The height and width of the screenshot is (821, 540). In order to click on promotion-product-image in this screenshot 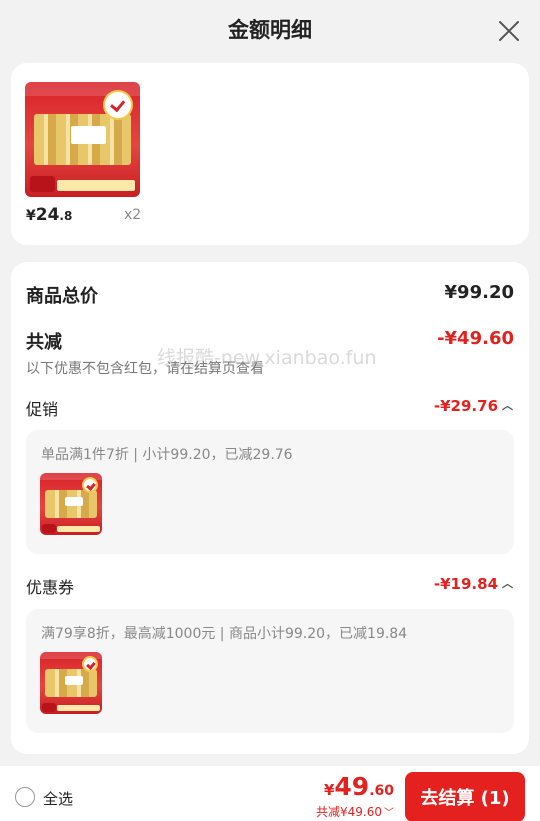, I will do `click(71, 504)`.